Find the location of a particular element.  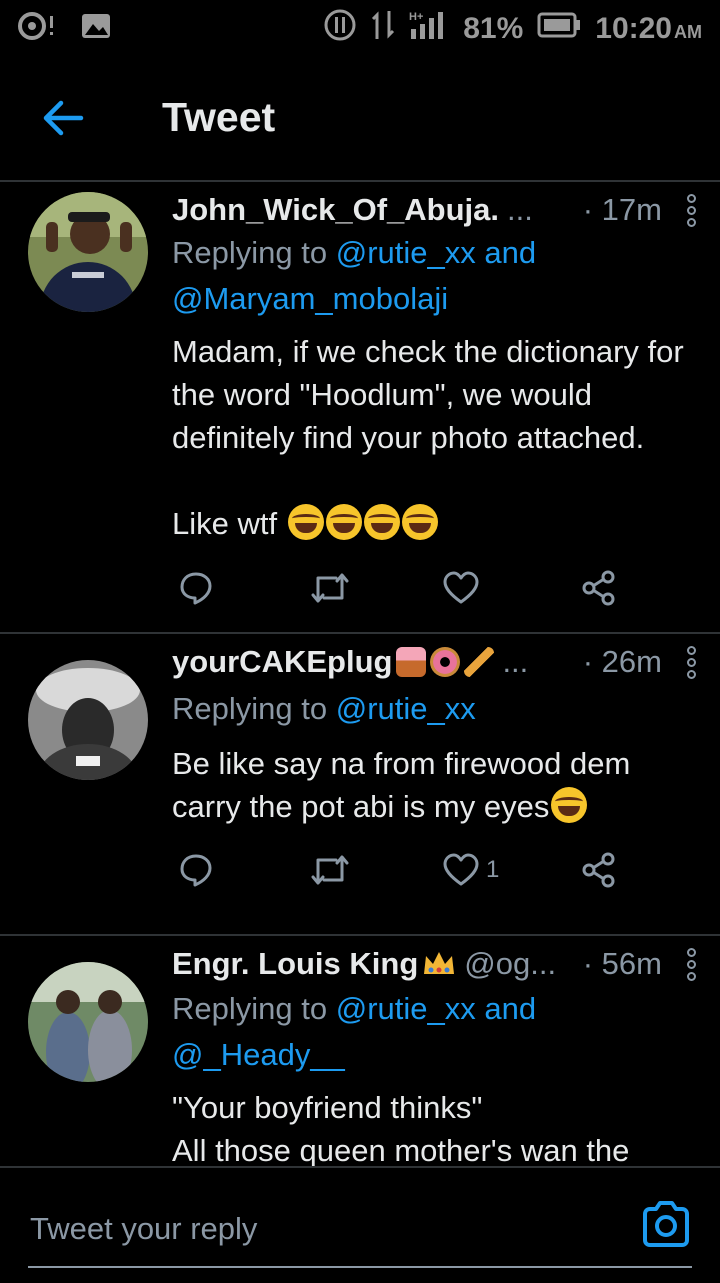

tweet-header: Engr. Louis King @og... · 56m is located at coordinates (436, 964).